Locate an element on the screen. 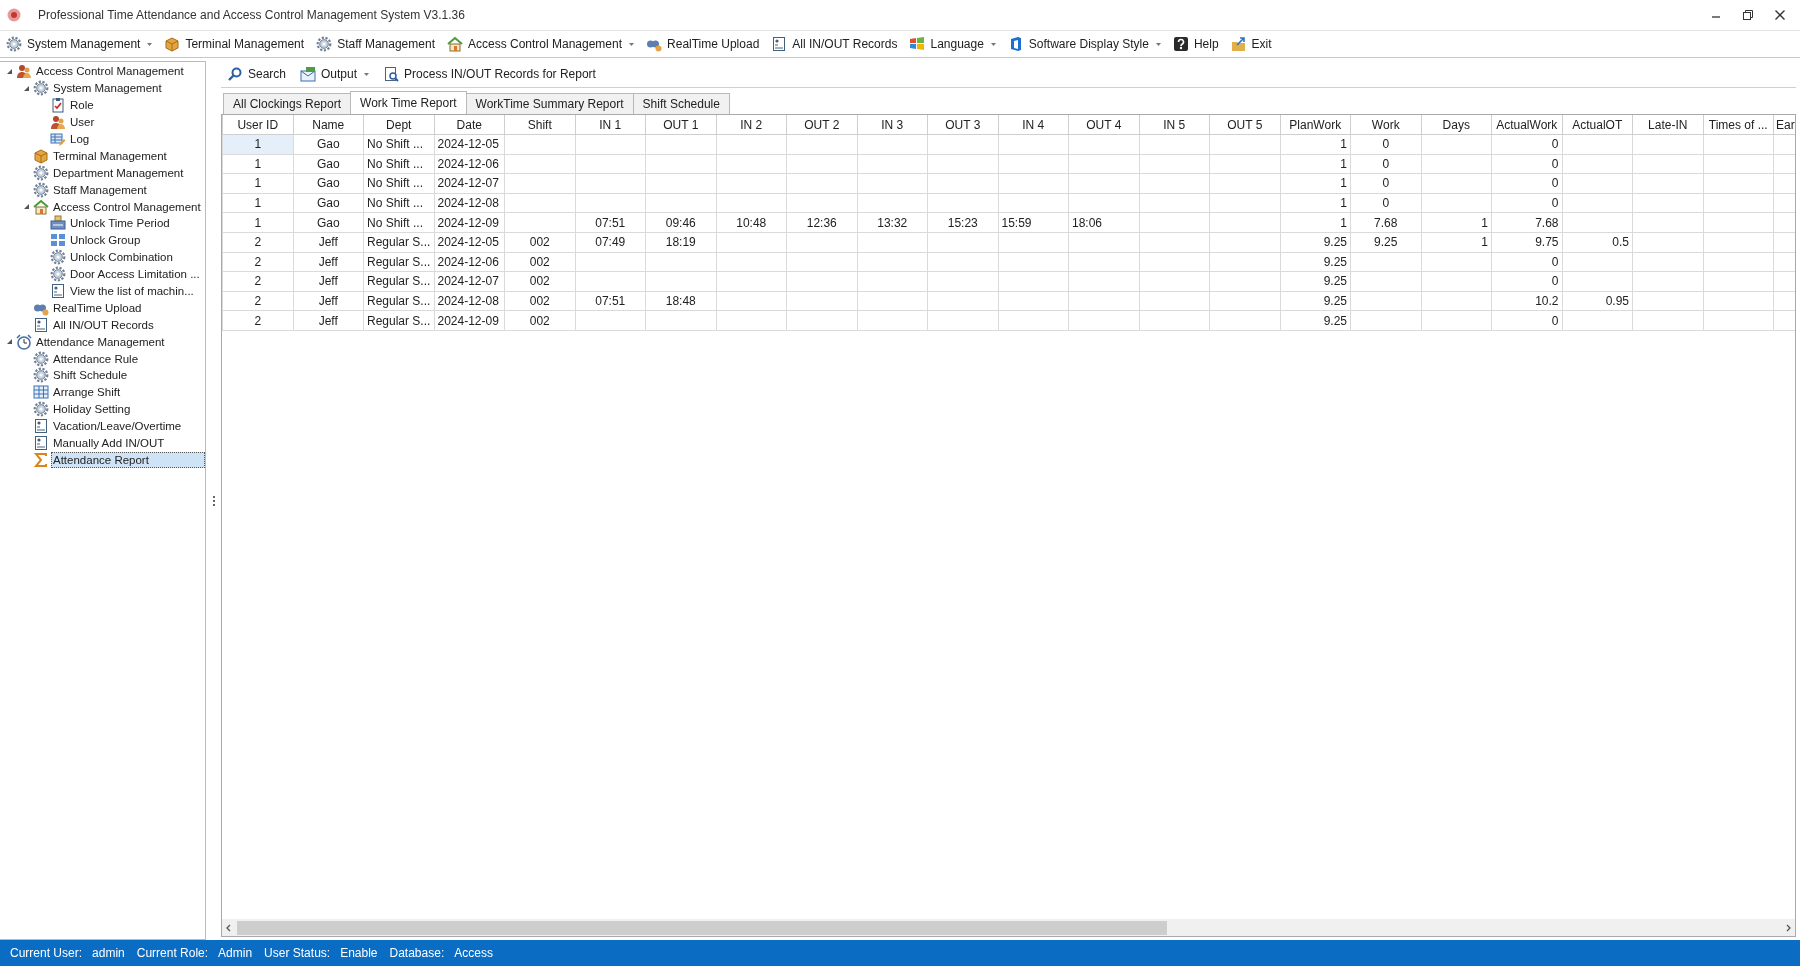  tree-item: All IN/OUT Records is located at coordinates (103, 324).